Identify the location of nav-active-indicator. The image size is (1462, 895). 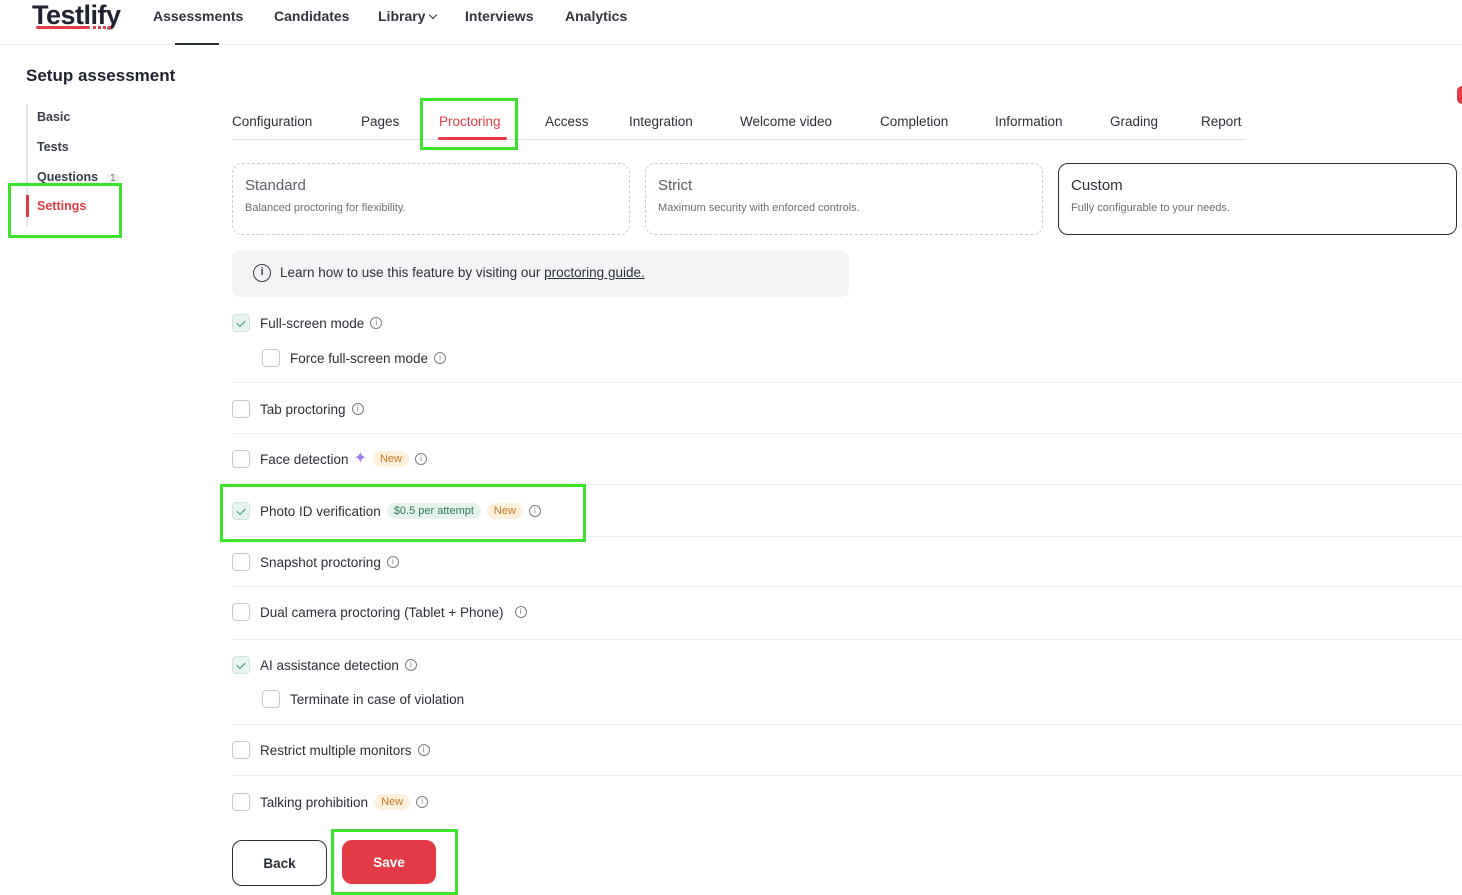
(197, 44).